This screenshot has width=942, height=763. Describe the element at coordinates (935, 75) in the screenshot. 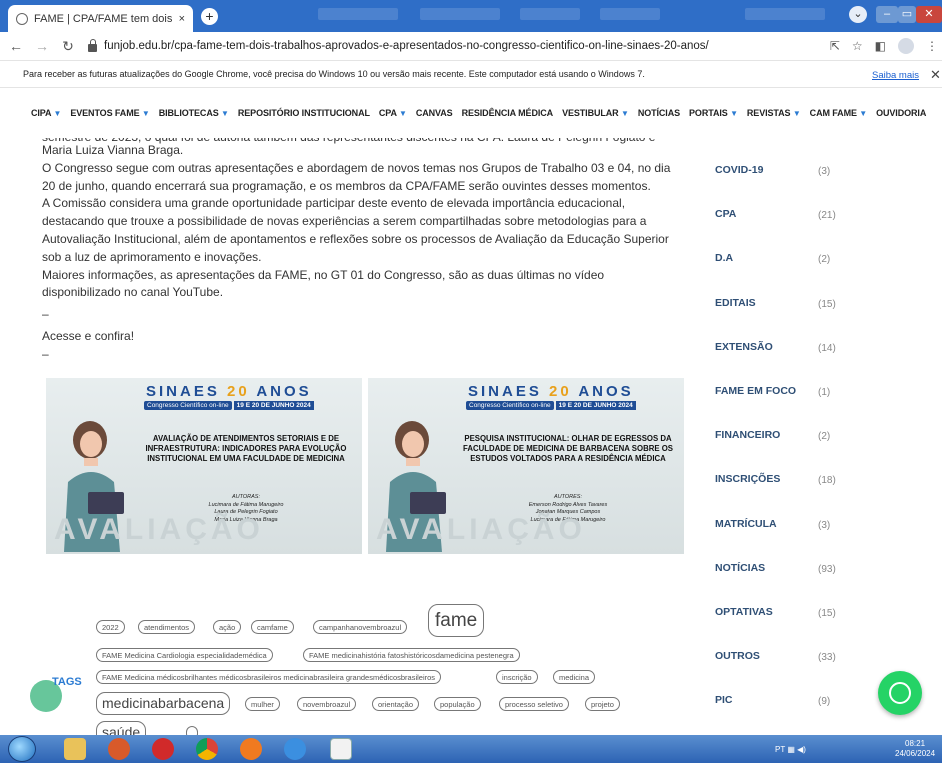

I see `infobar-close-icon: ✕` at that location.